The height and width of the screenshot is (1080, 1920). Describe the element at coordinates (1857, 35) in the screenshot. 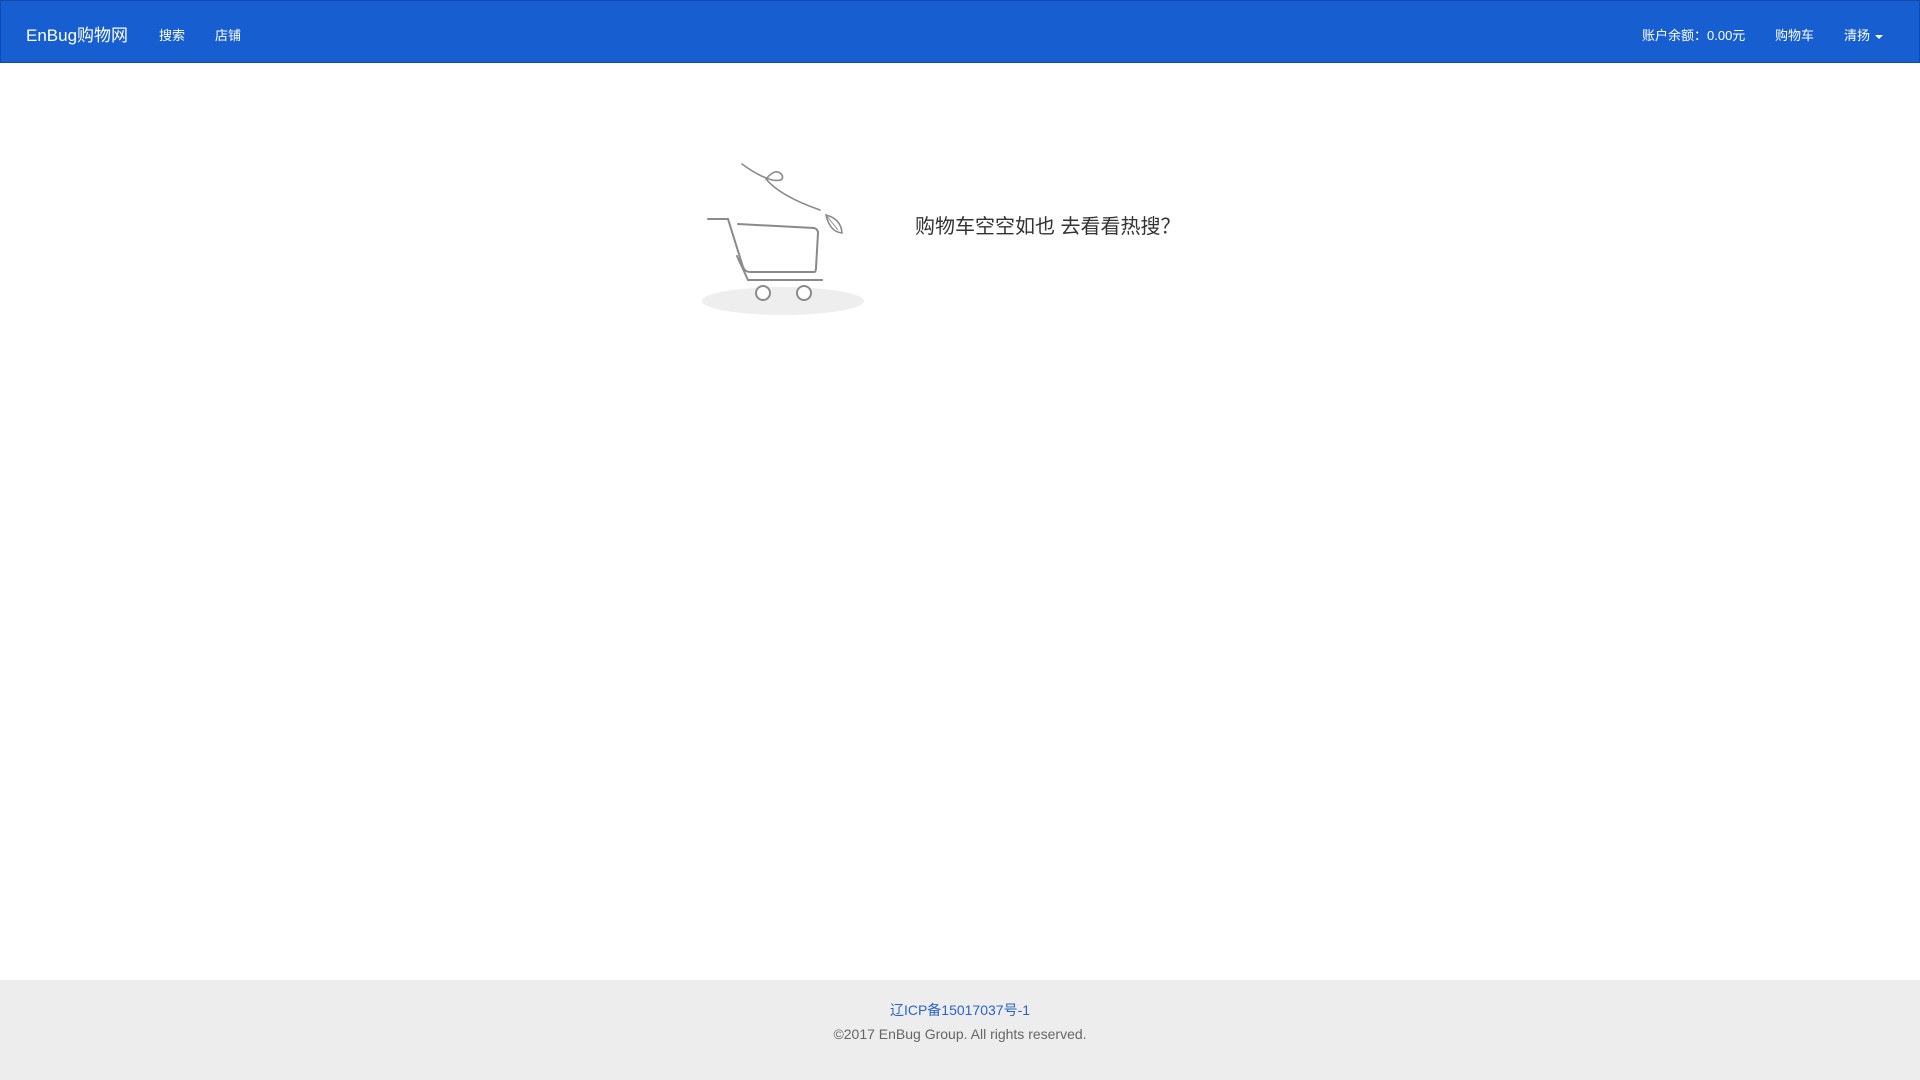

I see `user-name: 清扬` at that location.